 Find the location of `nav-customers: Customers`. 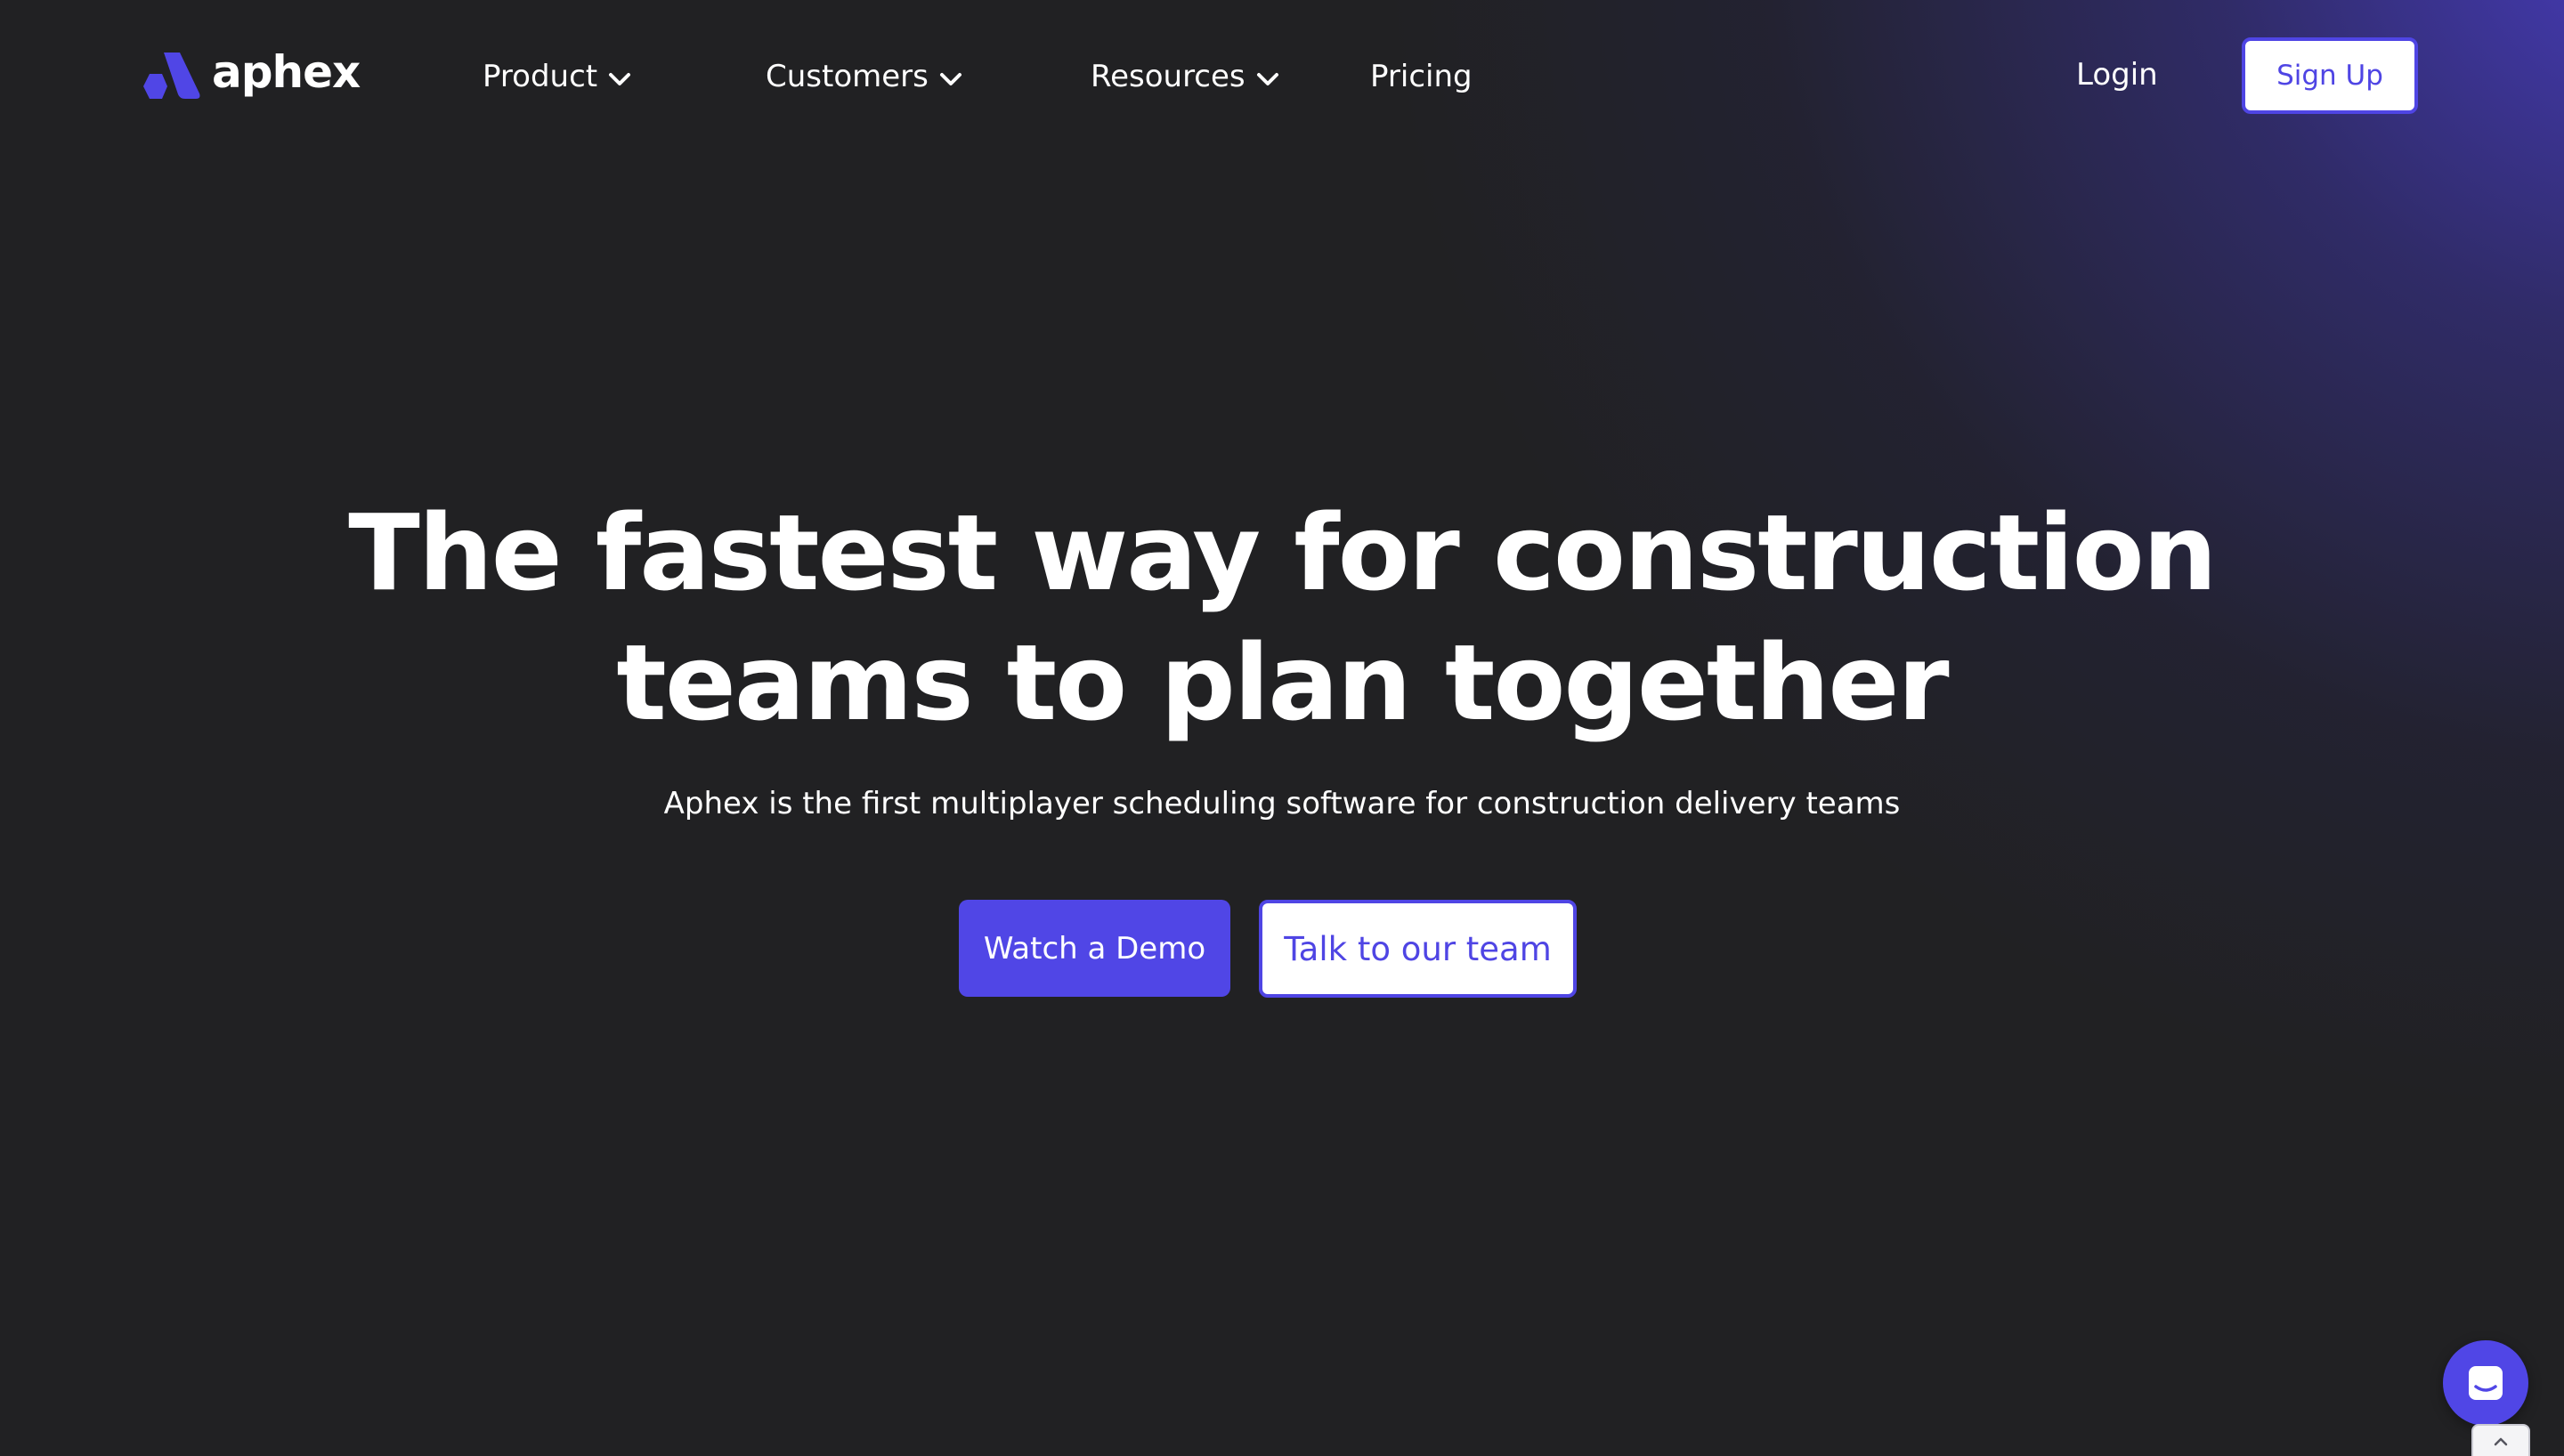

nav-customers: Customers is located at coordinates (864, 76).